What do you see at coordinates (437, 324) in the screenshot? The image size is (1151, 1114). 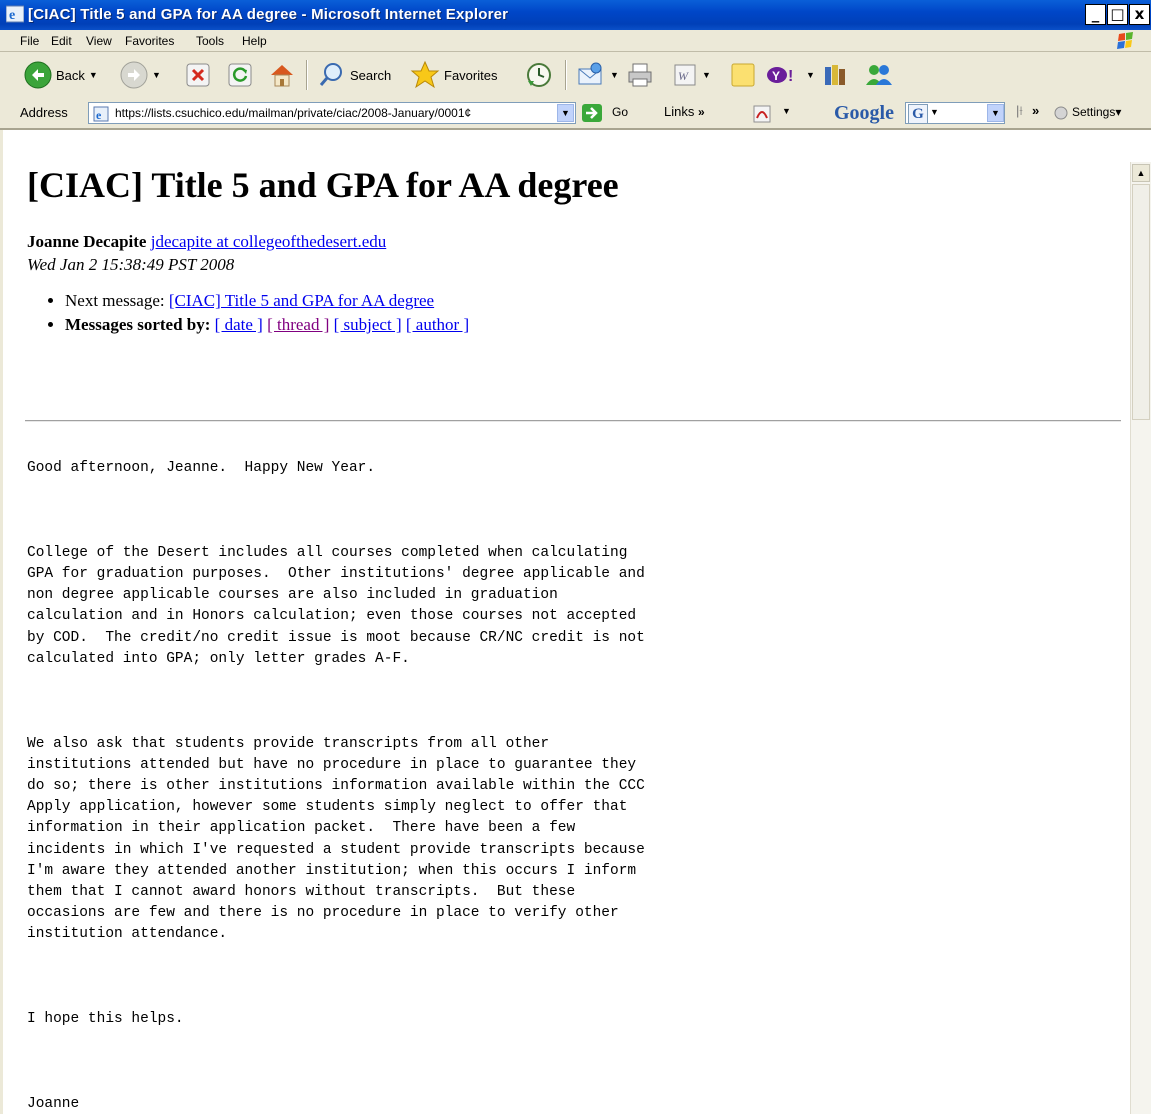 I see `sort-by-author-link: [ author ]` at bounding box center [437, 324].